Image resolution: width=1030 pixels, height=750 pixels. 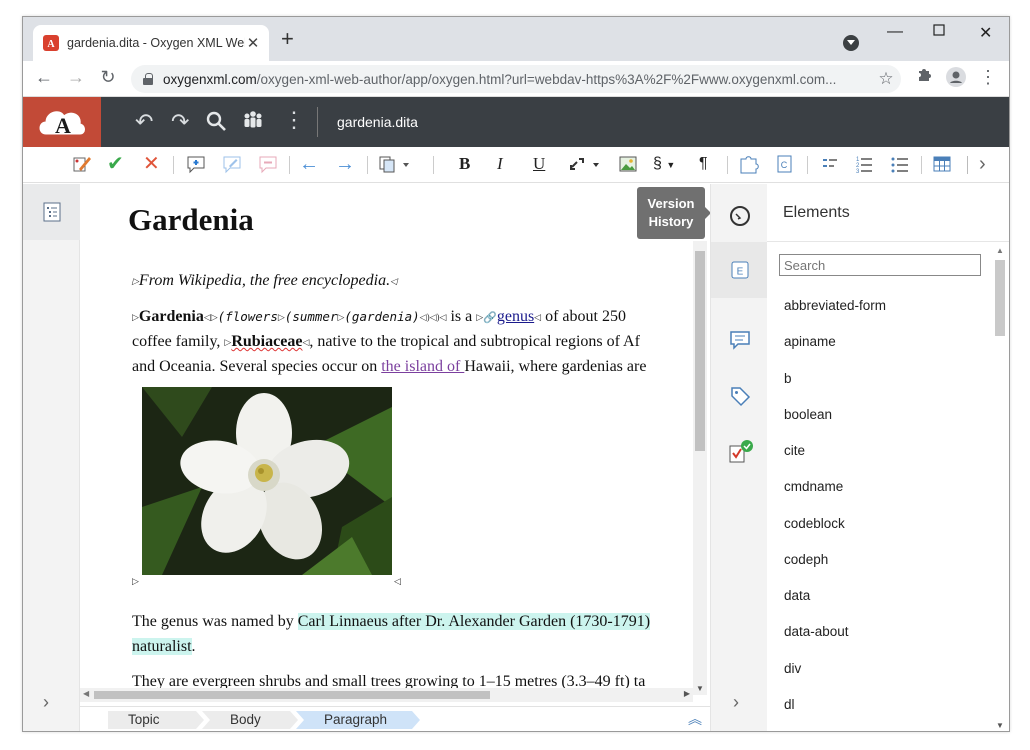 I want to click on insert-section-icon: § ▼, so click(x=664, y=164).